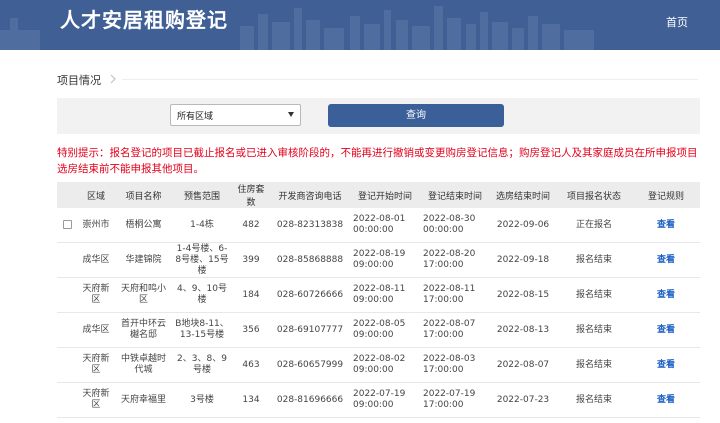 The image size is (720, 423). I want to click on start-time-cell: 2022-08-02 09:00:00, so click(385, 365).